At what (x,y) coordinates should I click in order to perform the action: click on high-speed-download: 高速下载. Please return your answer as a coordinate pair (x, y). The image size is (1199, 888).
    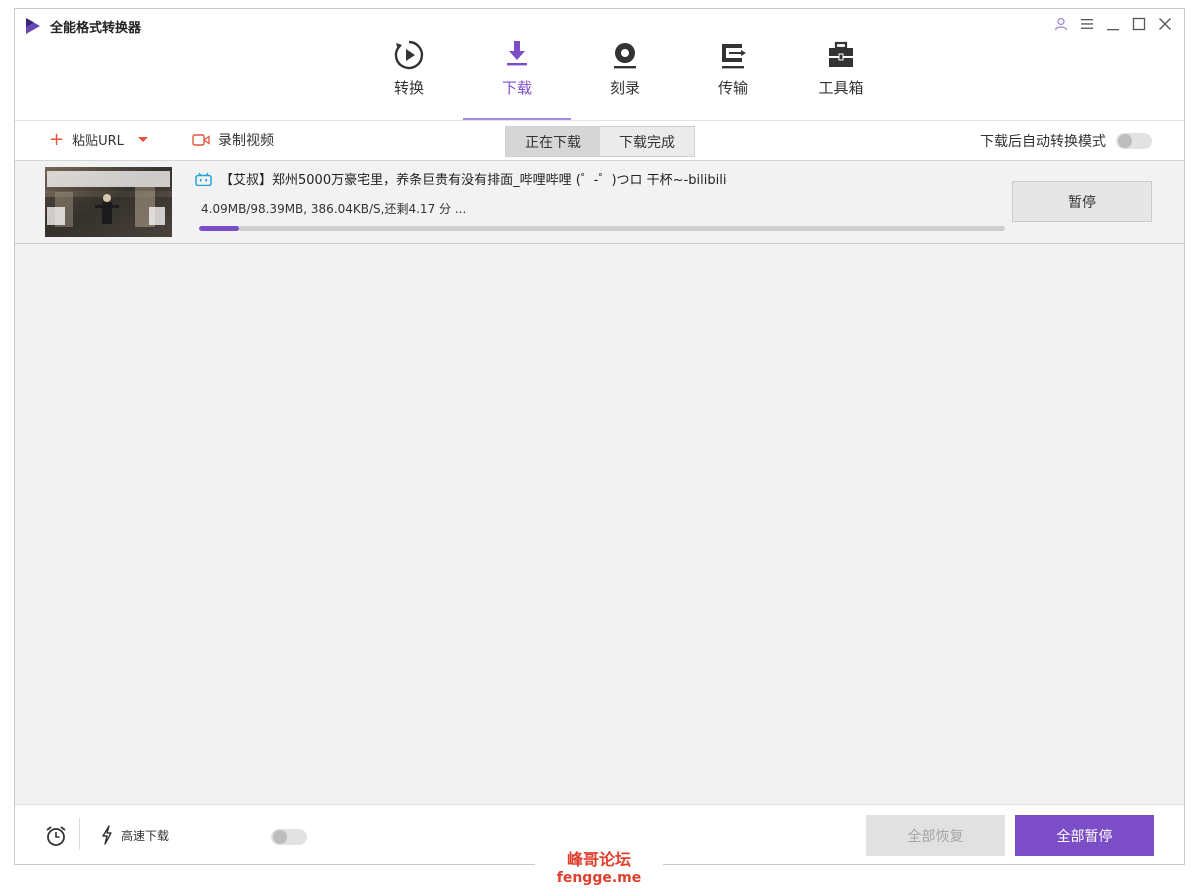
    Looking at the image, I should click on (135, 835).